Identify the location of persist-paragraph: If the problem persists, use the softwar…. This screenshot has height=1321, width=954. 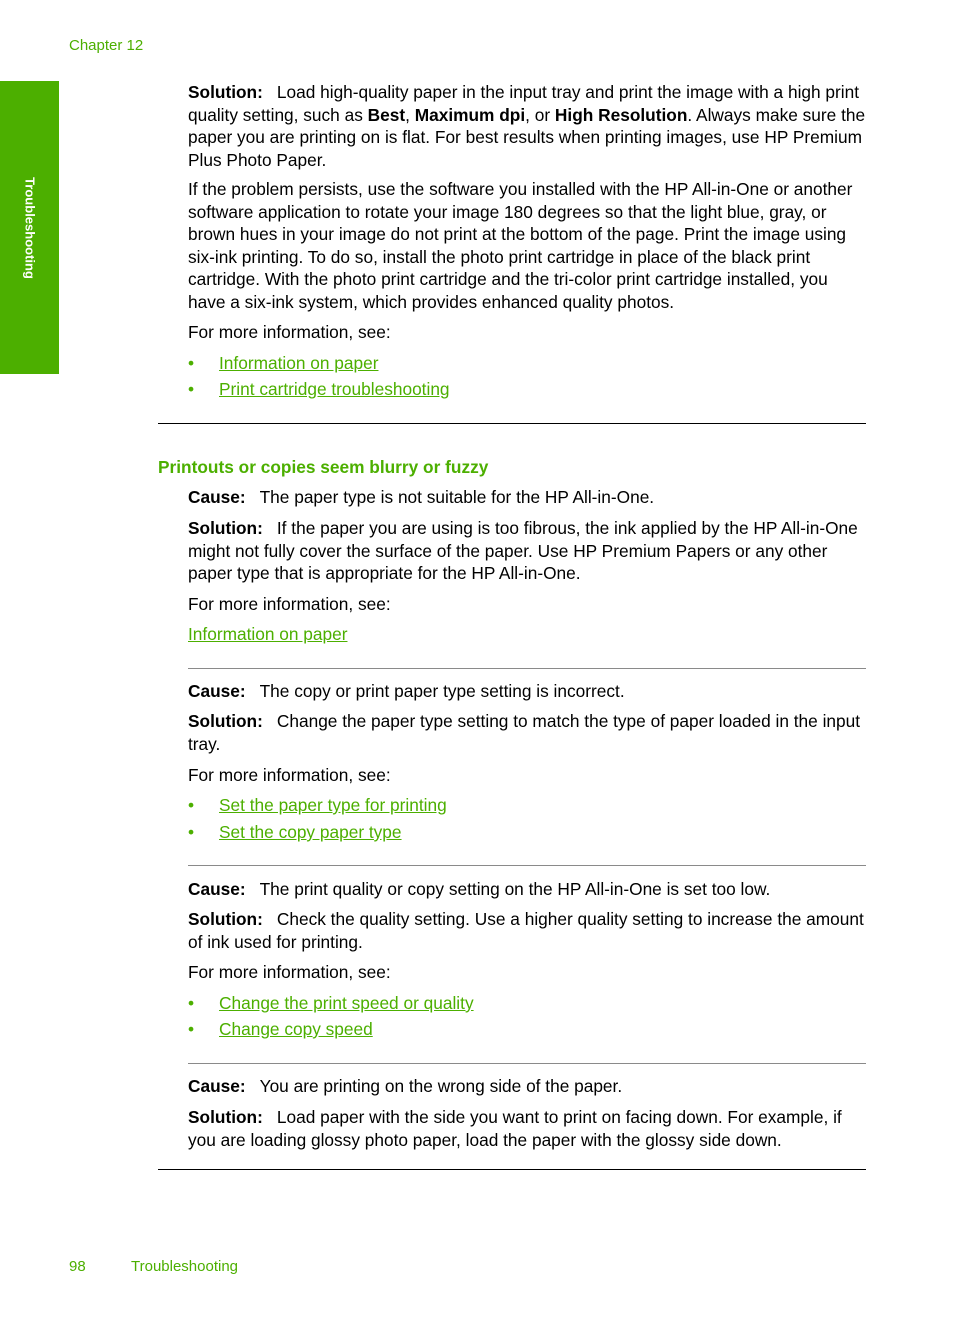
(520, 245).